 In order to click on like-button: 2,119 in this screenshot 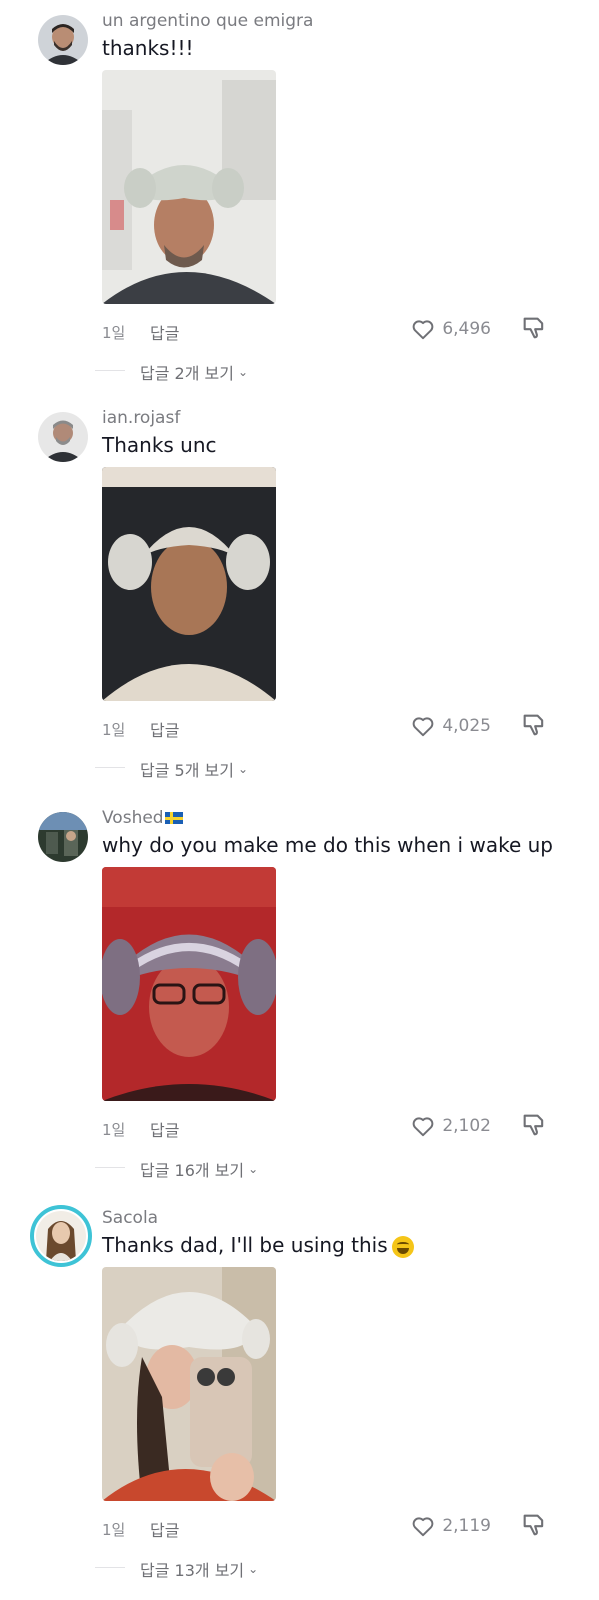, I will do `click(450, 1526)`.